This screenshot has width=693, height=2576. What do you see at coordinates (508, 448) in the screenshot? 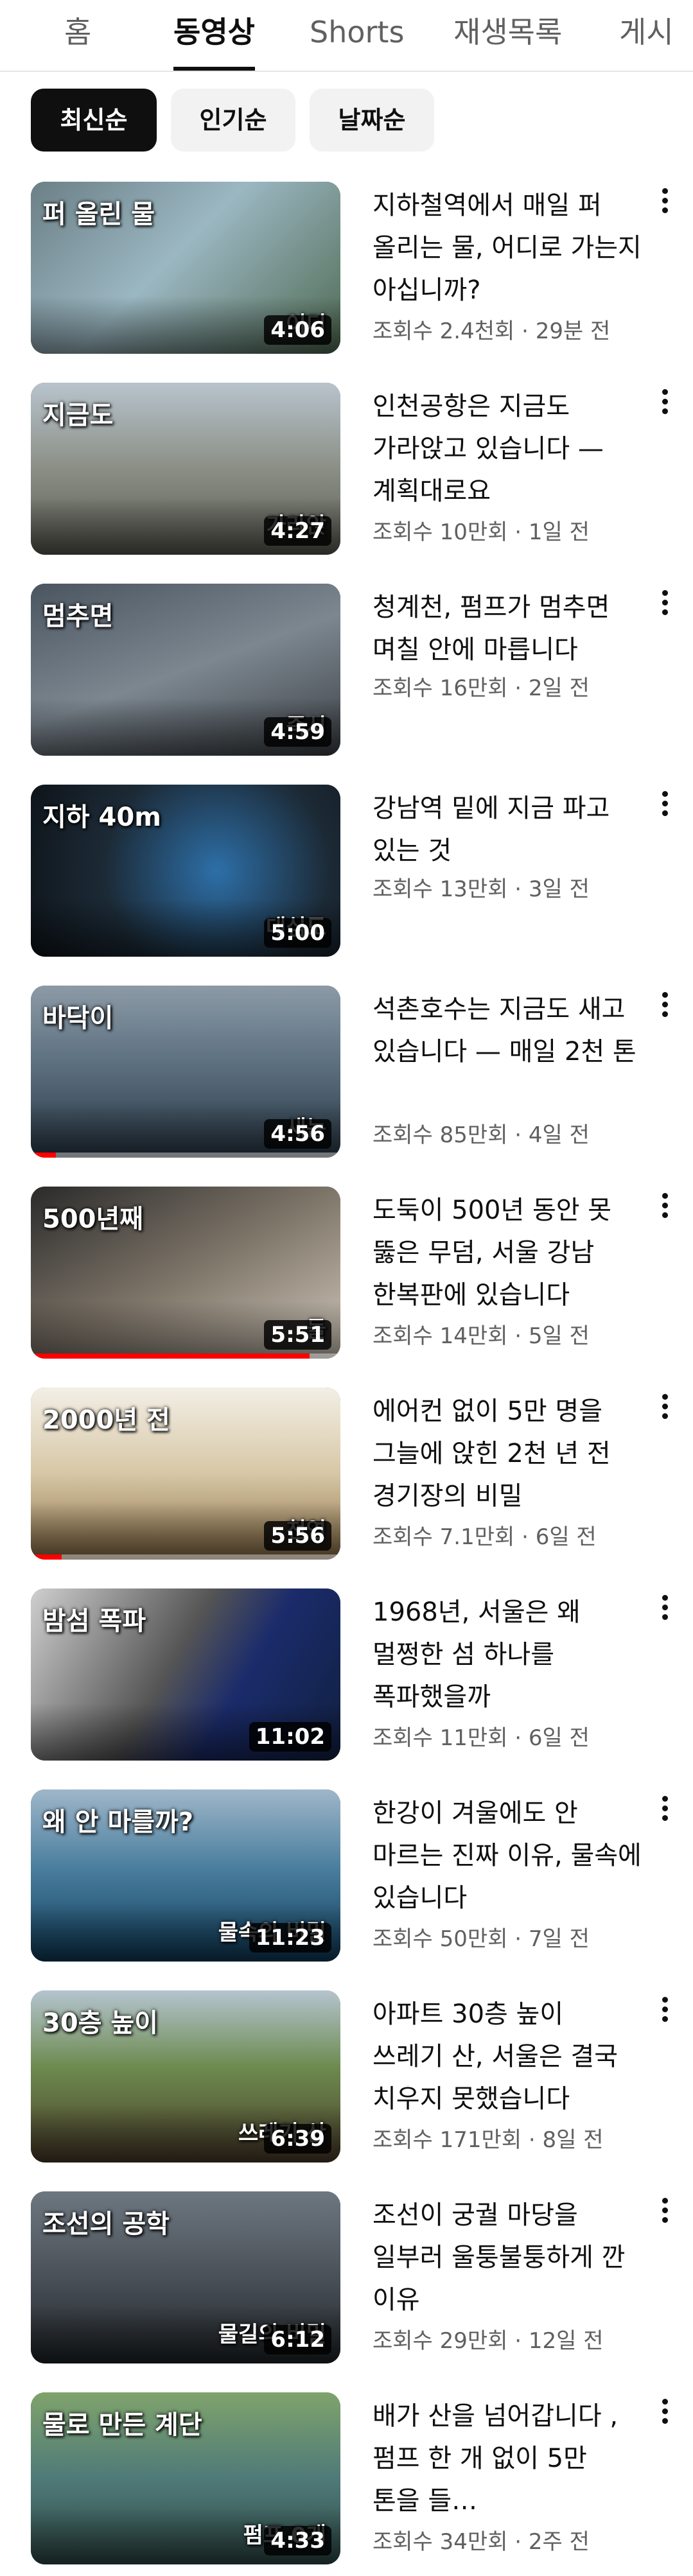
I see `video-title: 인천공항은 지금도 가라앉고 있습니다 — 계획대로요` at bounding box center [508, 448].